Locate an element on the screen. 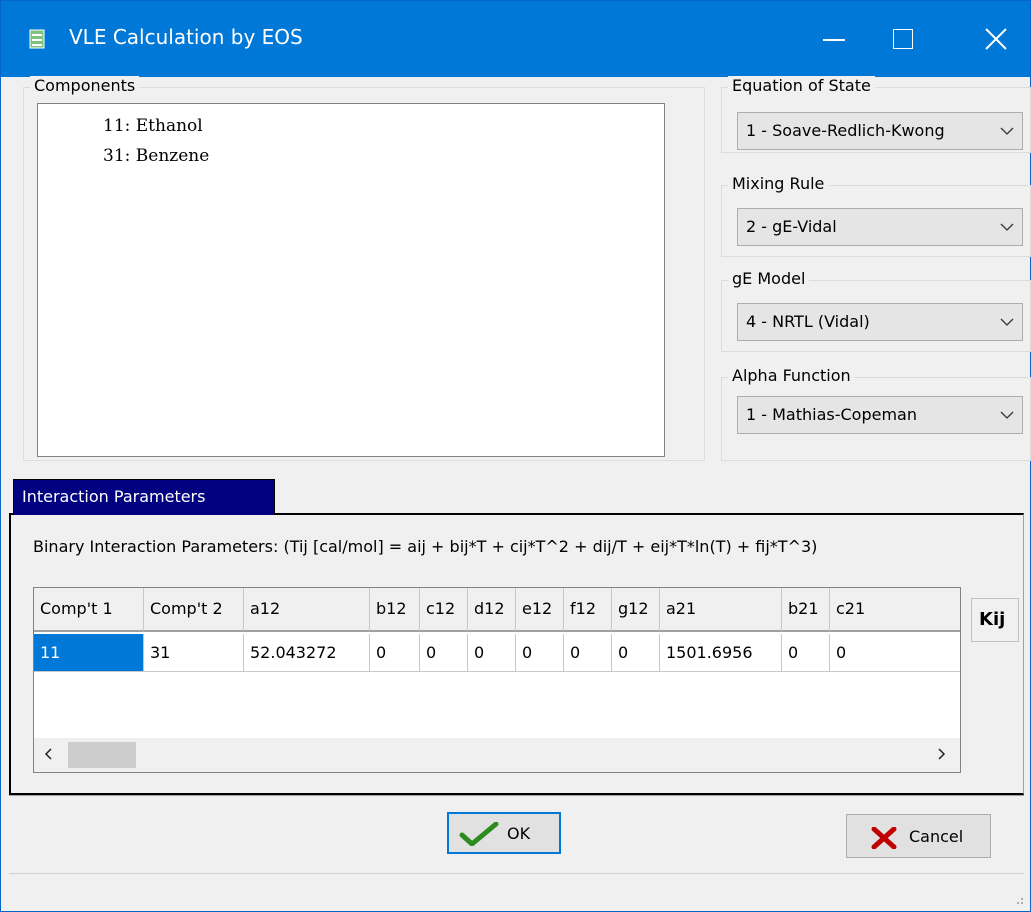 This screenshot has height=912, width=1031. eos-select: 1 - Soave-Redlich-Kwong is located at coordinates (880, 131).